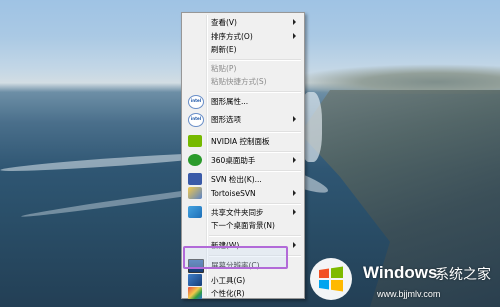  What do you see at coordinates (235, 257) in the screenshot?
I see `annotation-highlight-box` at bounding box center [235, 257].